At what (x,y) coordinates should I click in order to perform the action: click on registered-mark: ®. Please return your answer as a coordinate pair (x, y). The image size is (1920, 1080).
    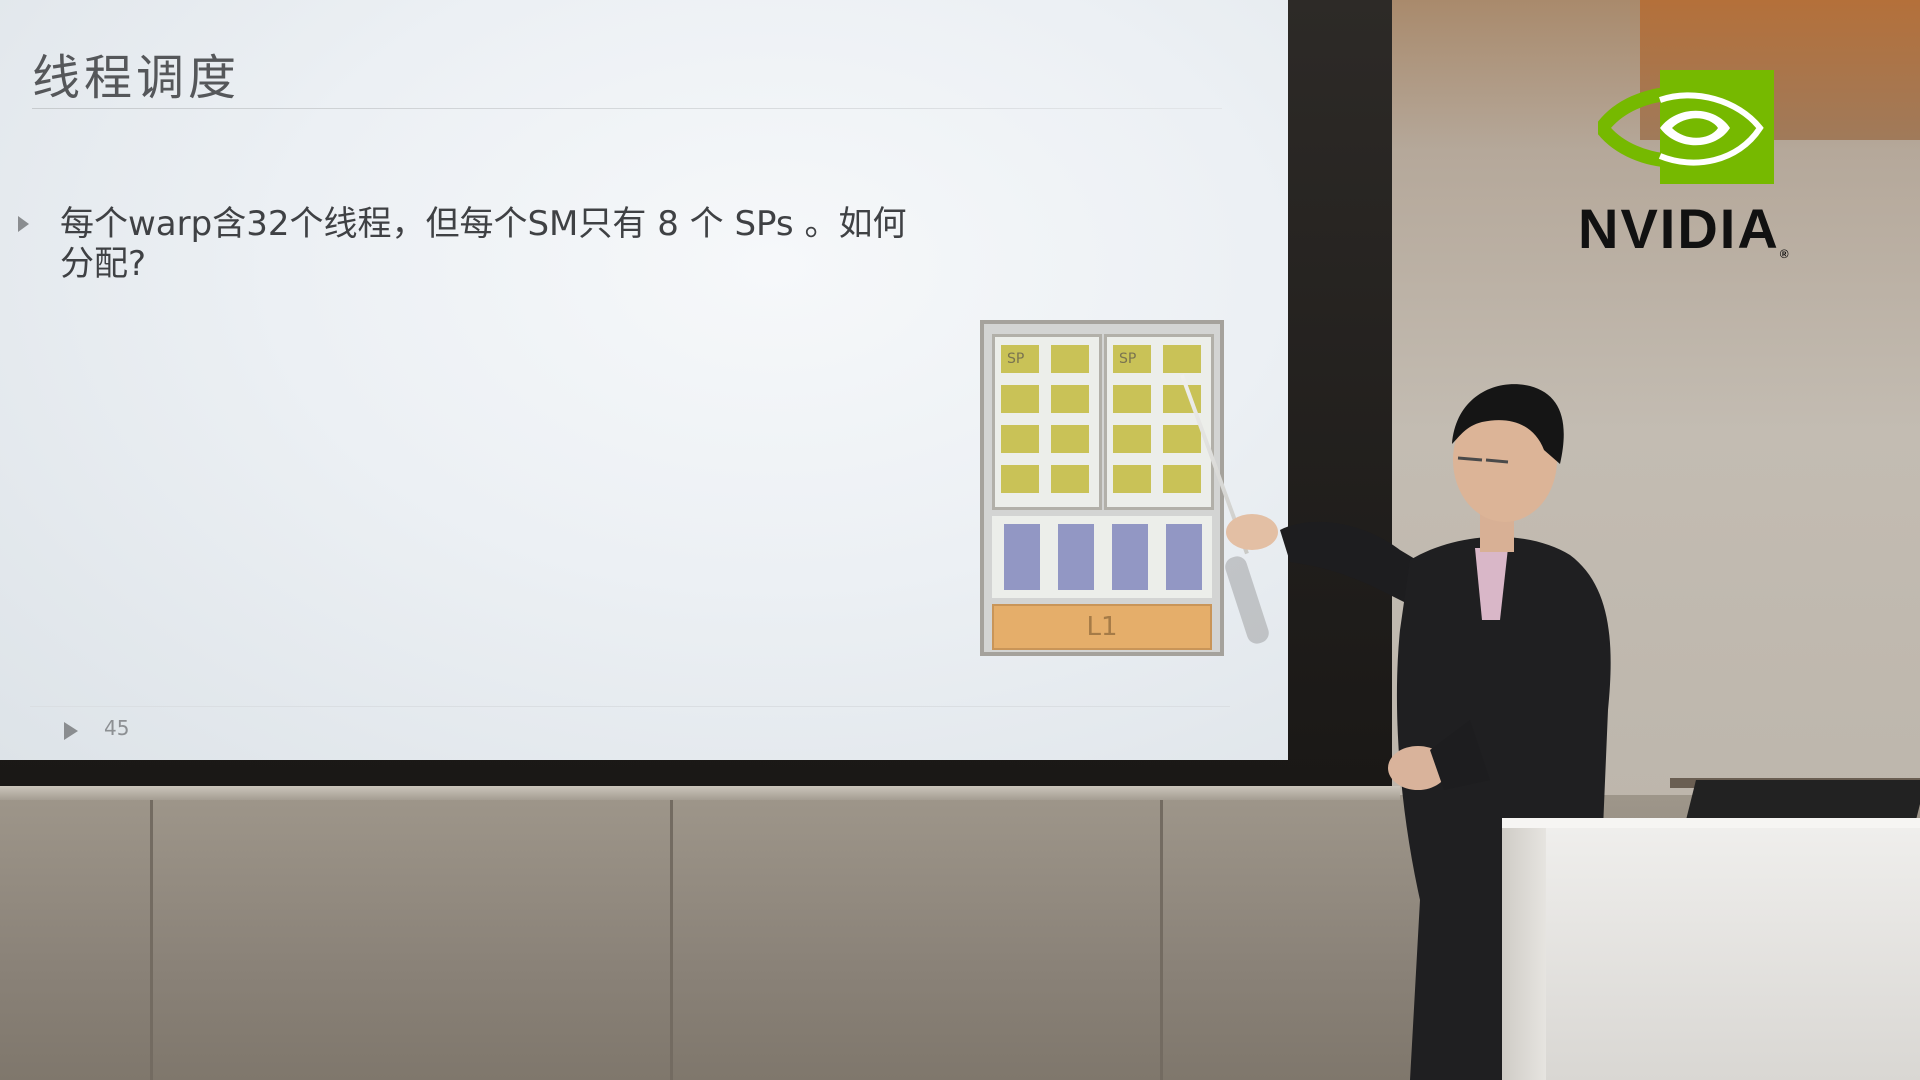
    Looking at the image, I should click on (1785, 254).